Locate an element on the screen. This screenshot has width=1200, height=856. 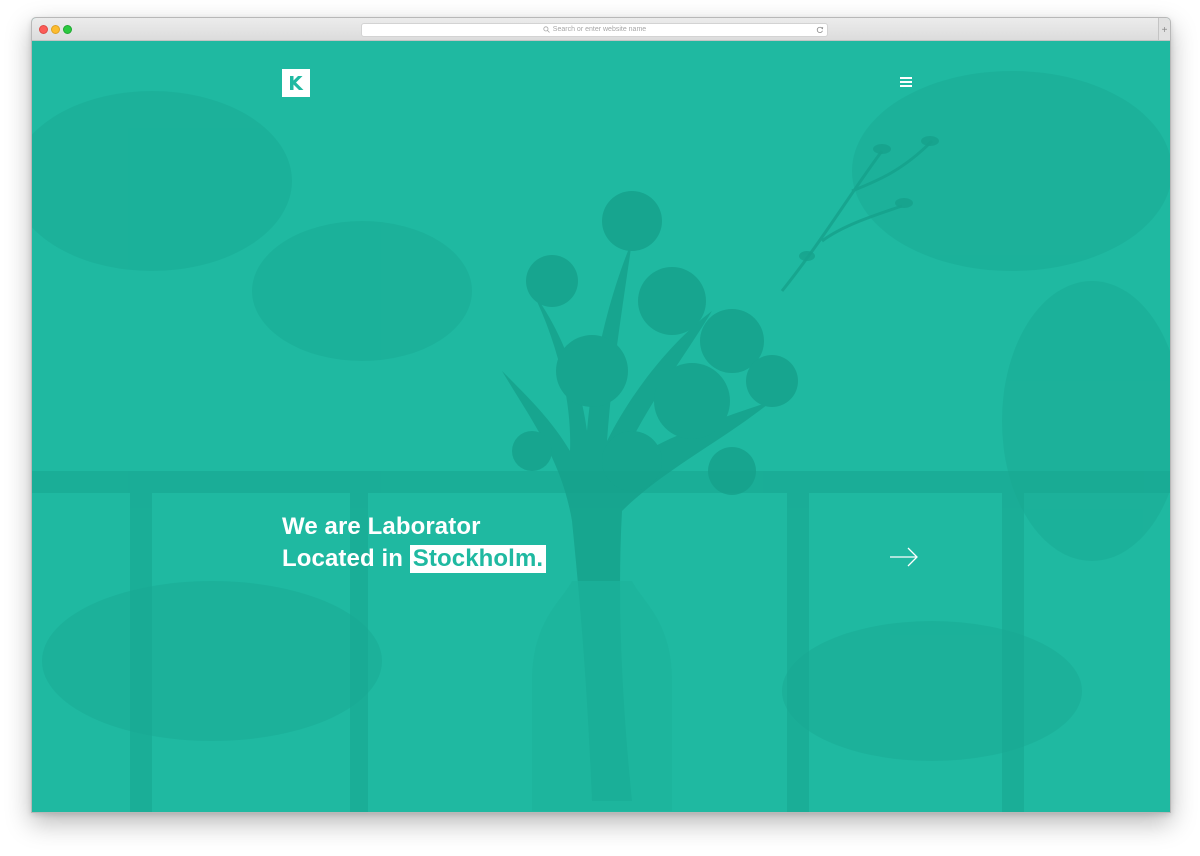
next-slide-button is located at coordinates (904, 557).